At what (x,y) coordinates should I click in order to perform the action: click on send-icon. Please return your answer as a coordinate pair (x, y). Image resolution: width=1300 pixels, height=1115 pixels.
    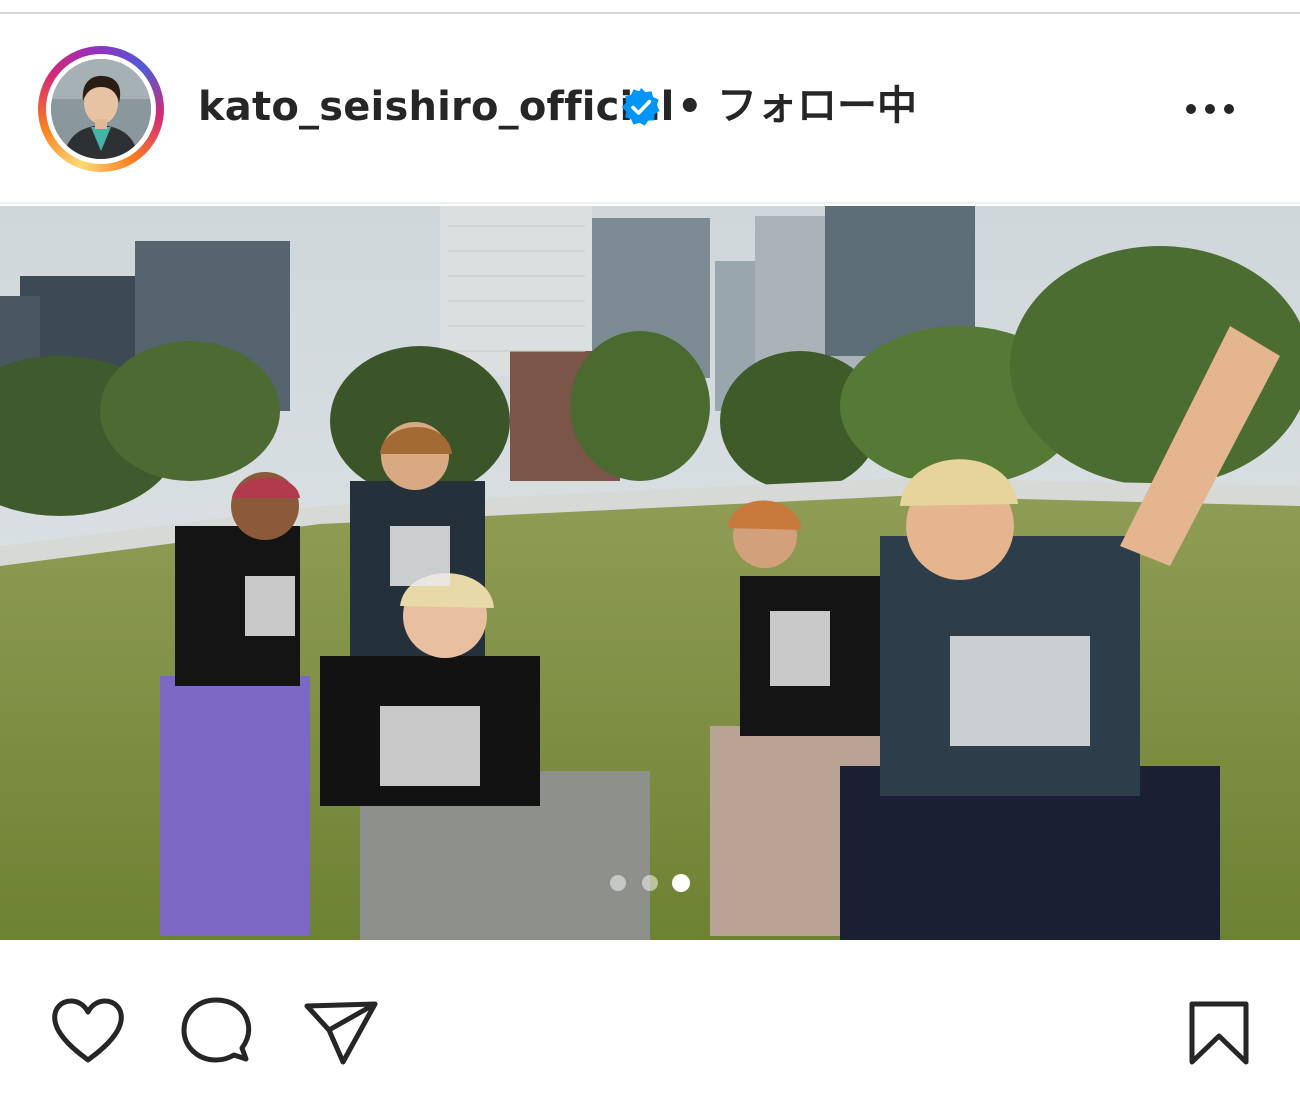
    Looking at the image, I should click on (341, 1033).